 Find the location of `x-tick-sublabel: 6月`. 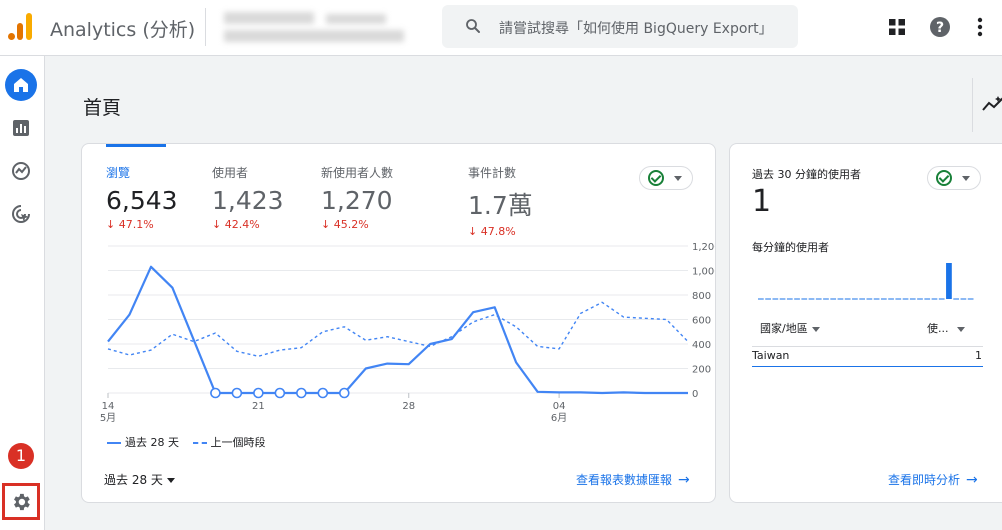

x-tick-sublabel: 6月 is located at coordinates (559, 418).